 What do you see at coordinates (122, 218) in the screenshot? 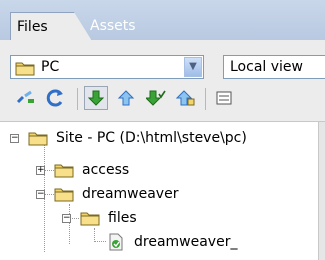
I see `tree-item-label: files` at bounding box center [122, 218].